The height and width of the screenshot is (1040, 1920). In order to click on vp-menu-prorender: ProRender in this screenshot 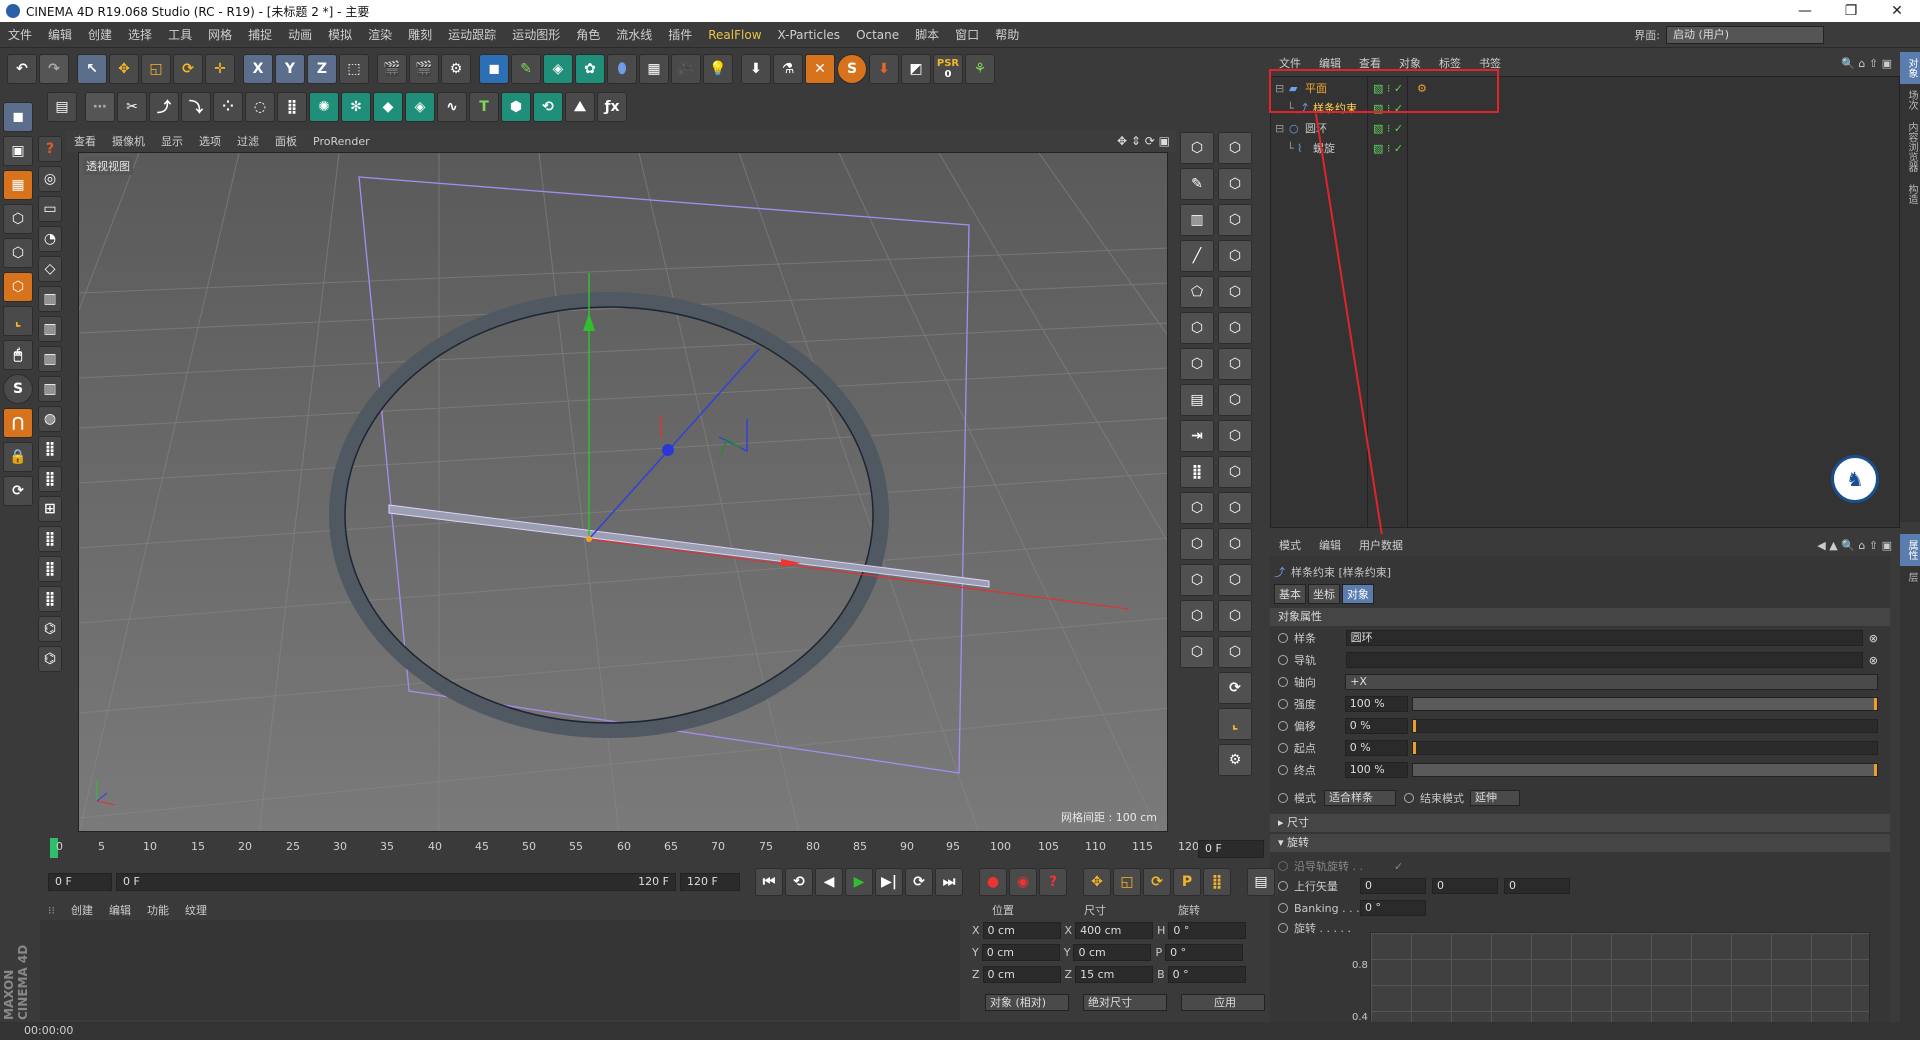, I will do `click(341, 141)`.